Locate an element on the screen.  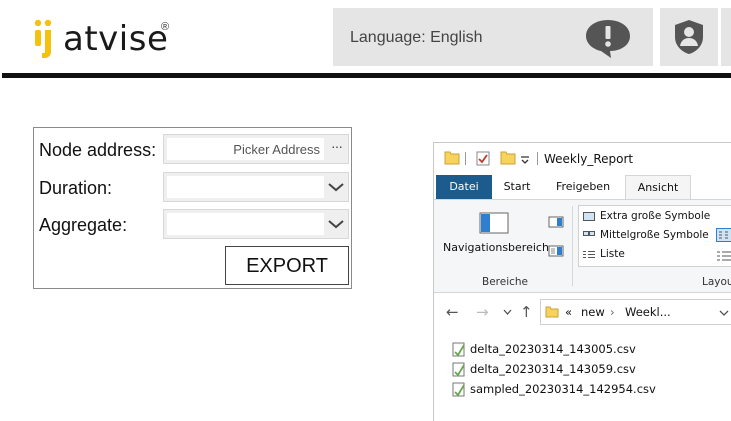
medium-icons-icon is located at coordinates (589, 233).